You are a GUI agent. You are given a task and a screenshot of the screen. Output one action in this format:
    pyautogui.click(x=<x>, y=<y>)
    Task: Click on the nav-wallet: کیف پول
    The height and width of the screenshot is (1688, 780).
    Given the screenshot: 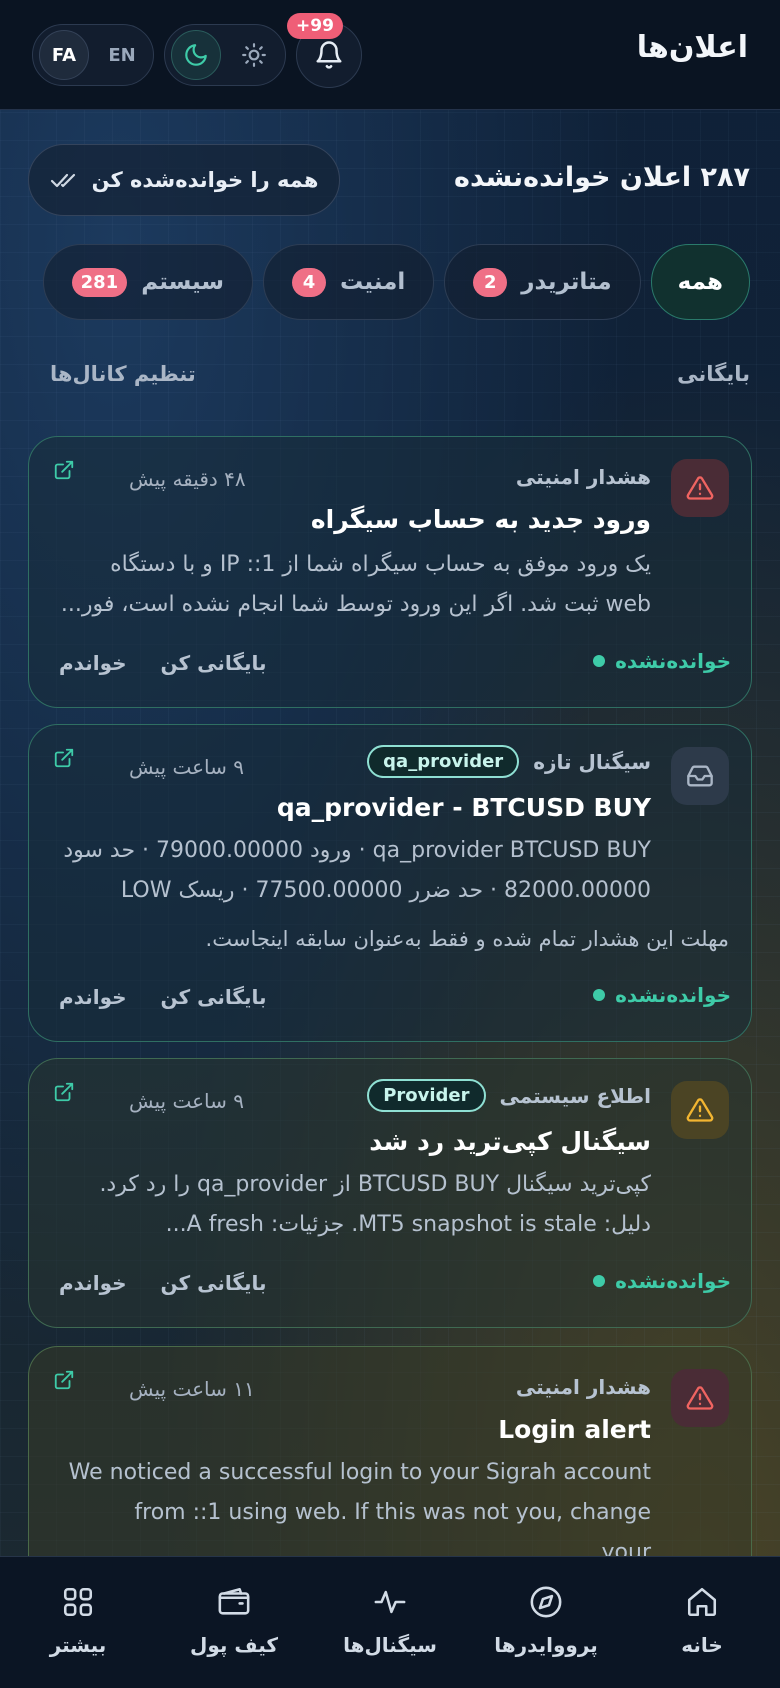 What is the action you would take?
    pyautogui.click(x=234, y=1621)
    